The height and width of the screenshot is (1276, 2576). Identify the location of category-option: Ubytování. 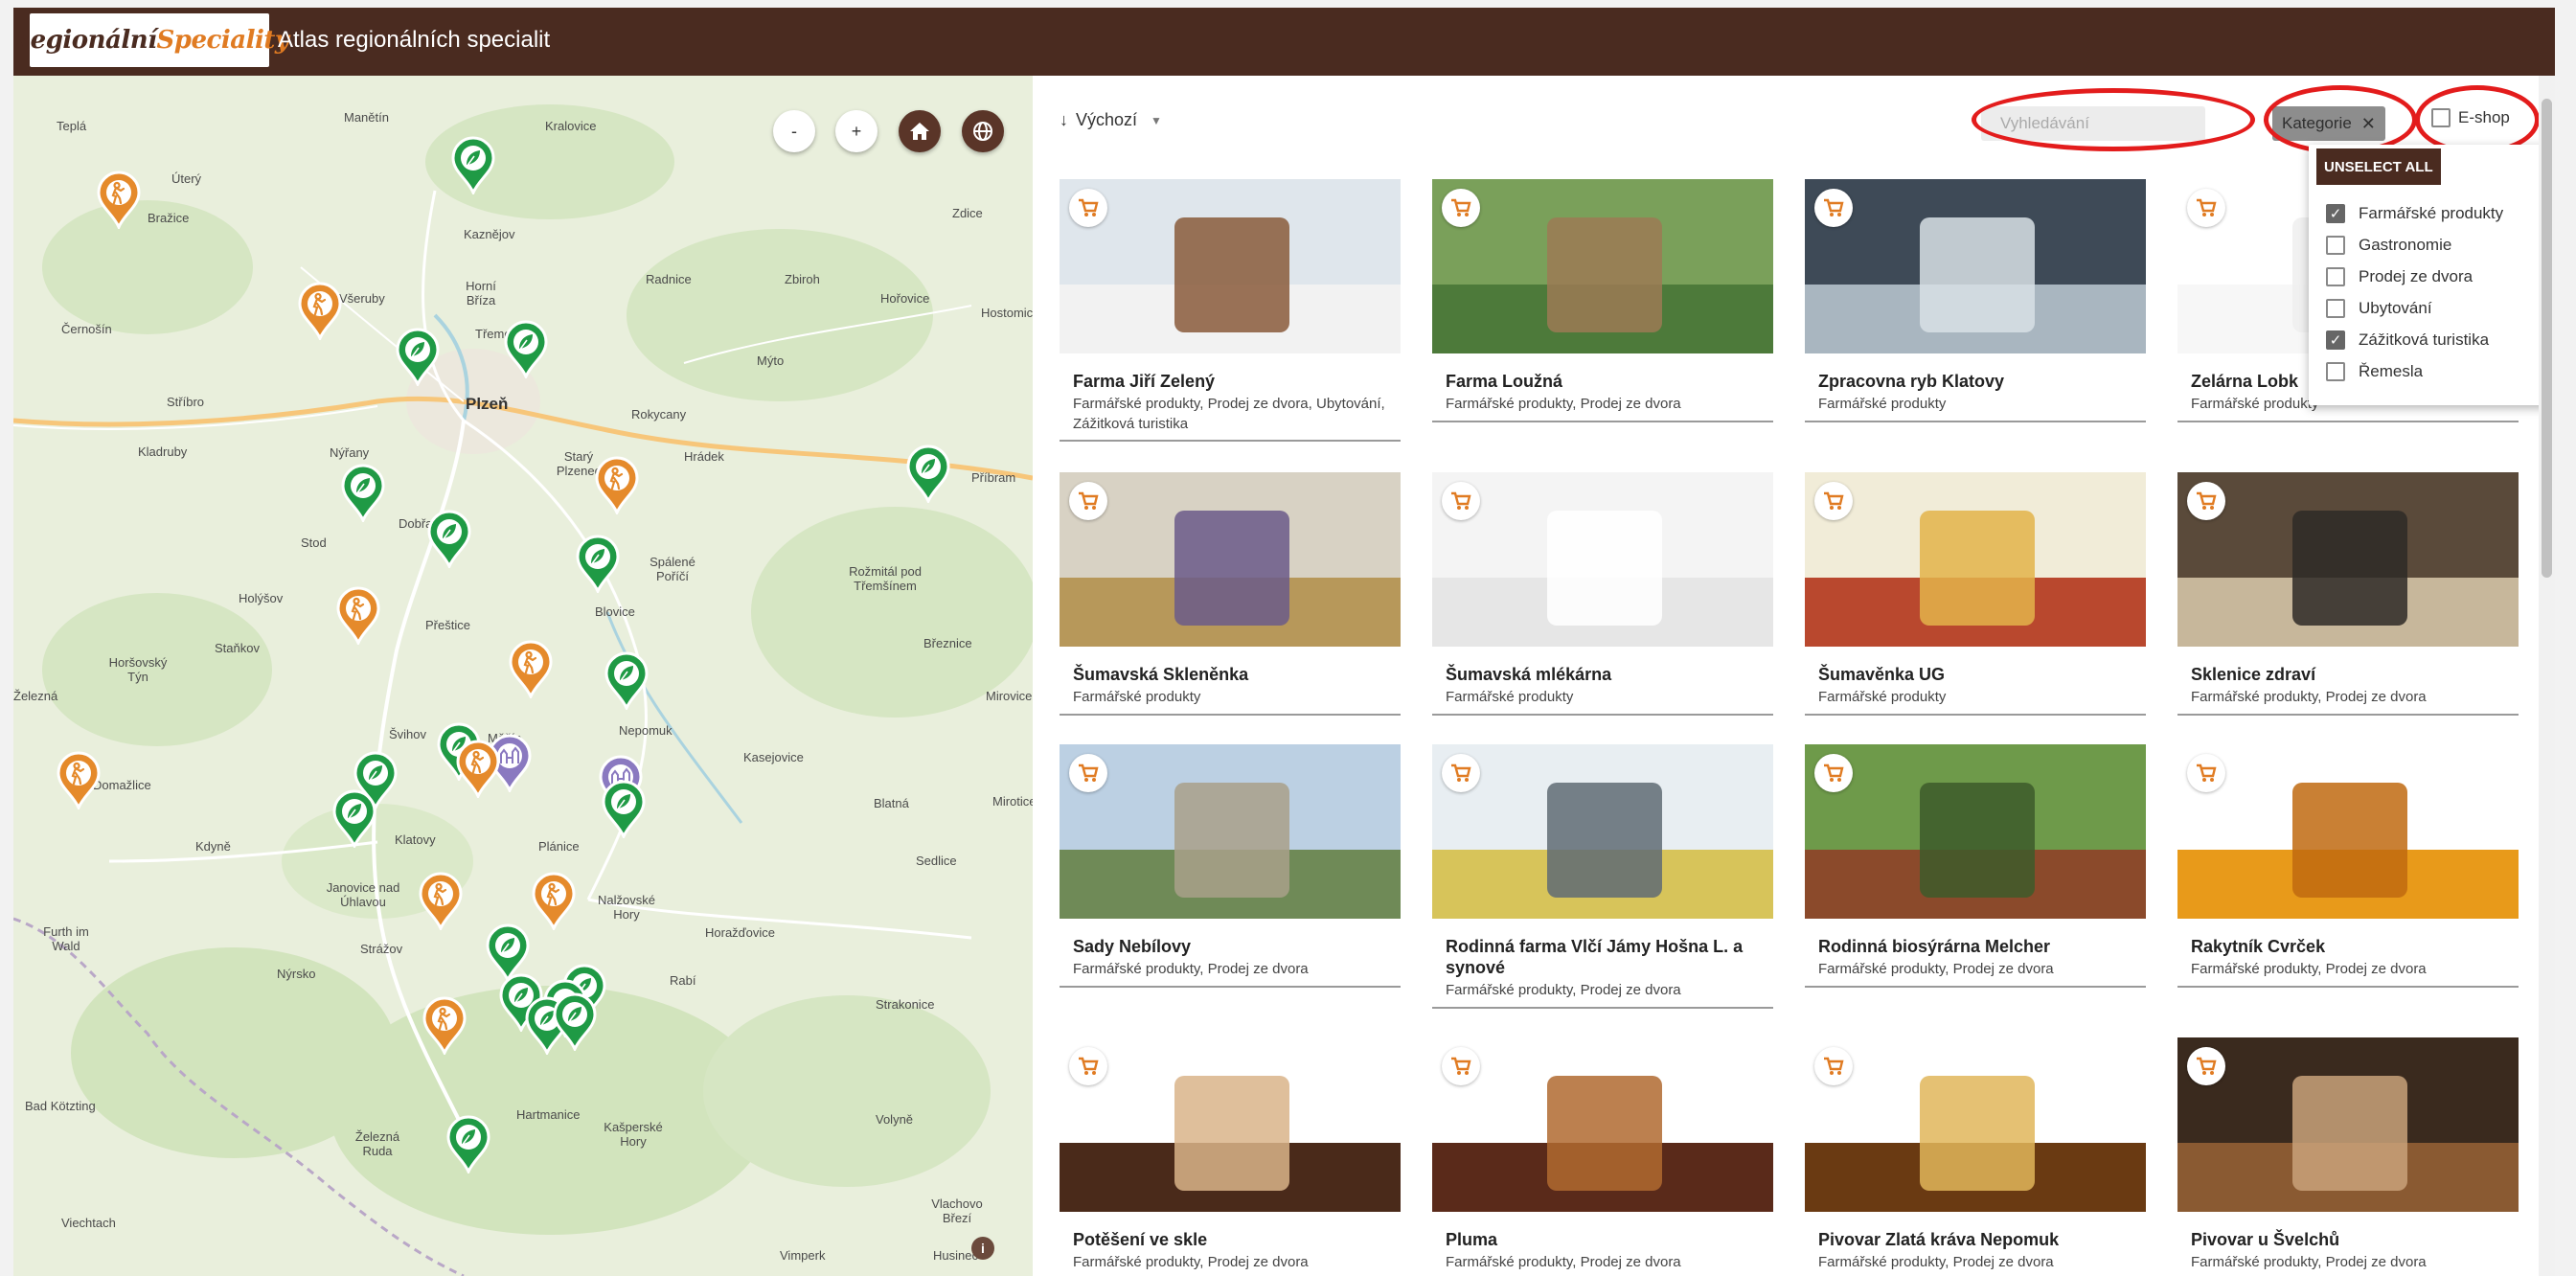
(2379, 308).